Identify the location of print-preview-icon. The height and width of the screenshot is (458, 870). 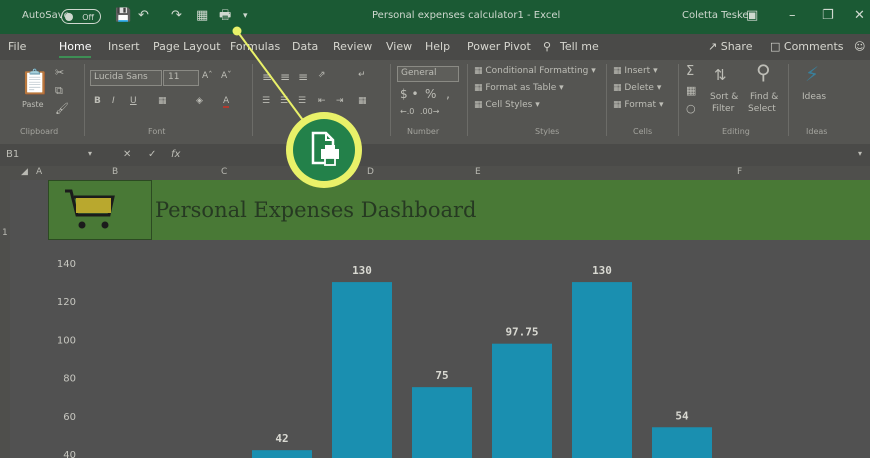
(325, 148).